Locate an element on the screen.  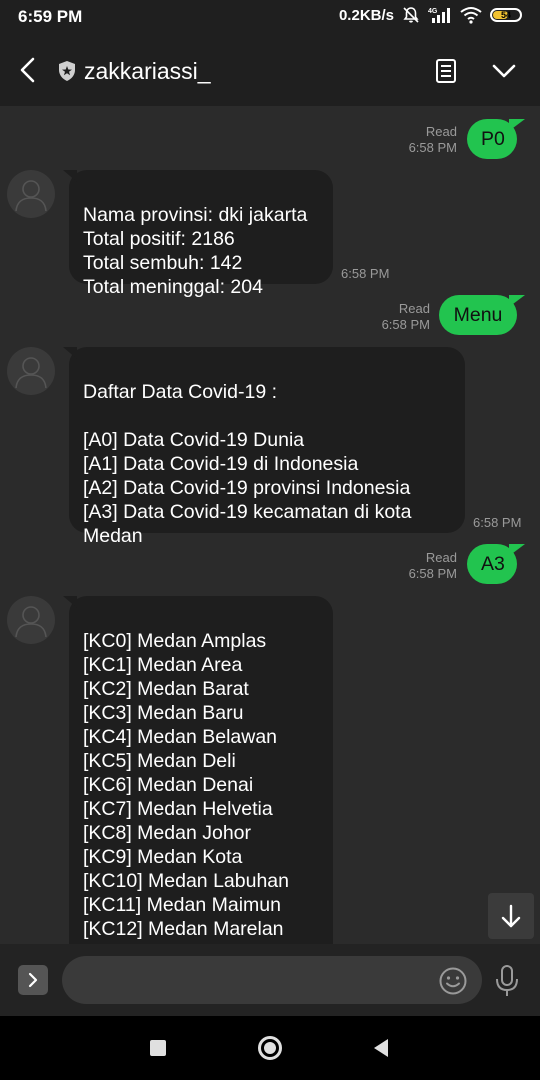
message-input is located at coordinates (272, 980).